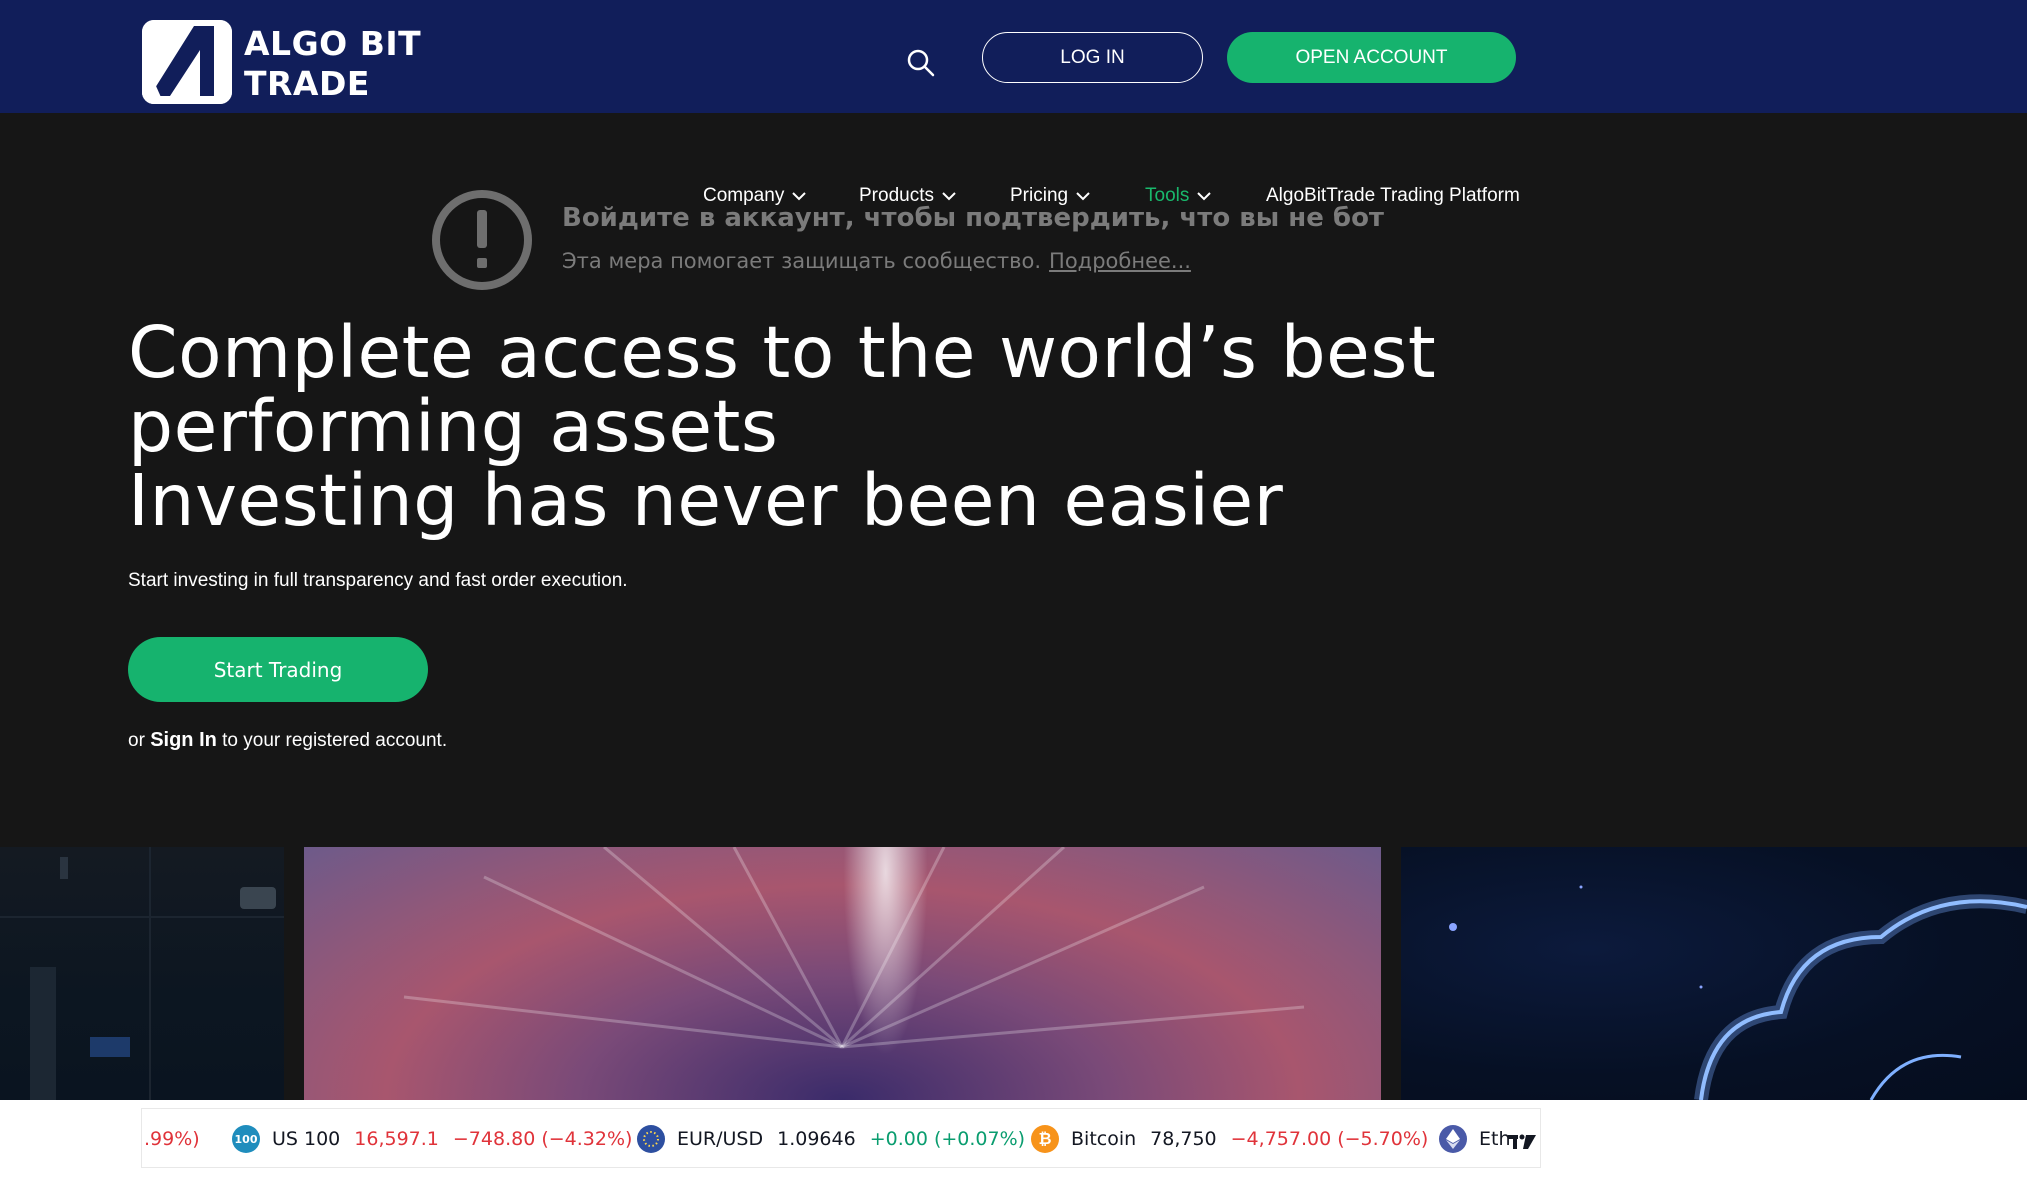 Image resolution: width=2027 pixels, height=1177 pixels. I want to click on open-account-button: OPEN ACCOUNT, so click(1371, 57).